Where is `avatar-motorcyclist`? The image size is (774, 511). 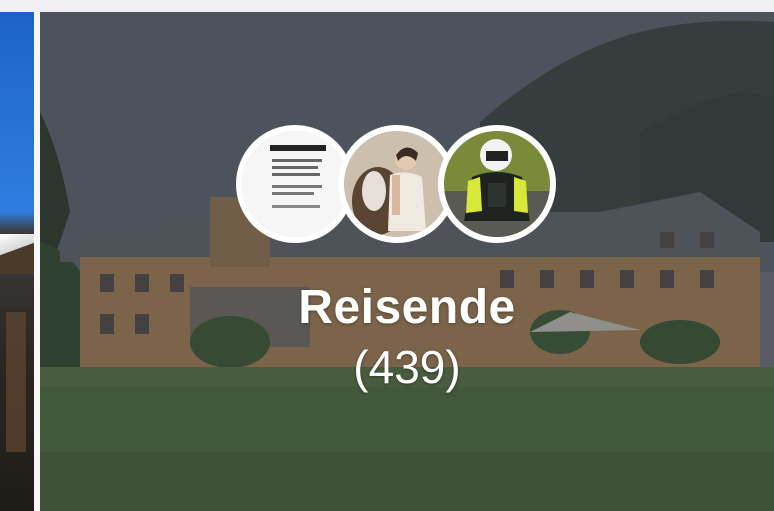
avatar-motorcyclist is located at coordinates (497, 184).